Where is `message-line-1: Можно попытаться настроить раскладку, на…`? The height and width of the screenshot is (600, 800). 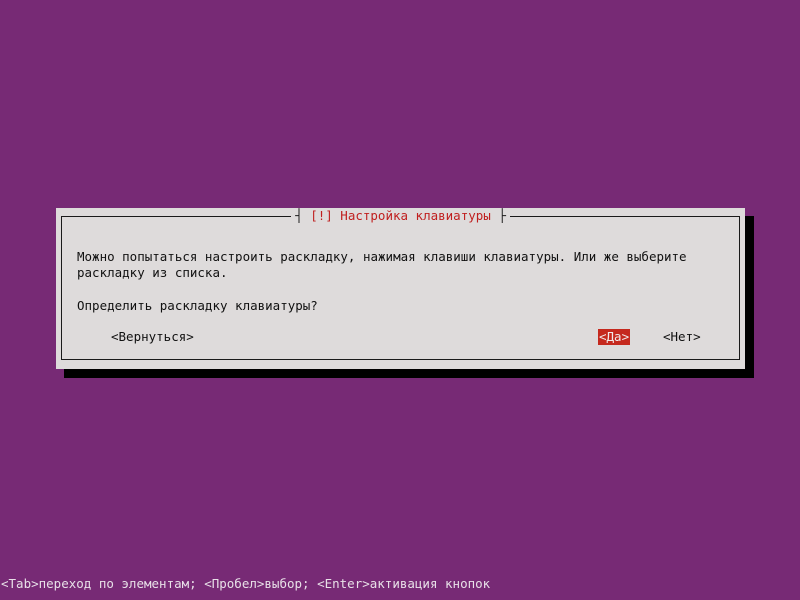 message-line-1: Можно попытаться настроить раскладку, на… is located at coordinates (382, 256).